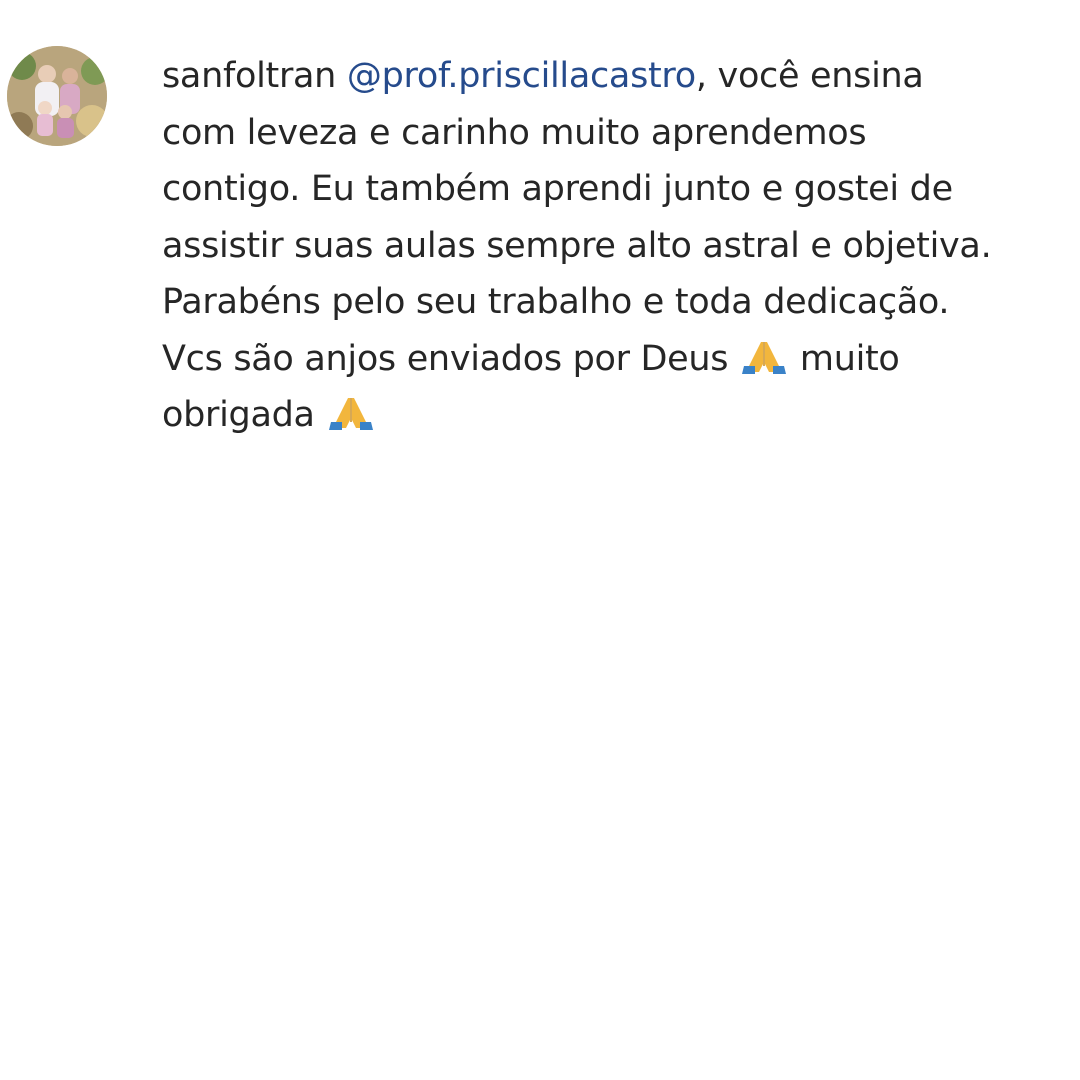  I want to click on user-avatar, so click(57, 96).